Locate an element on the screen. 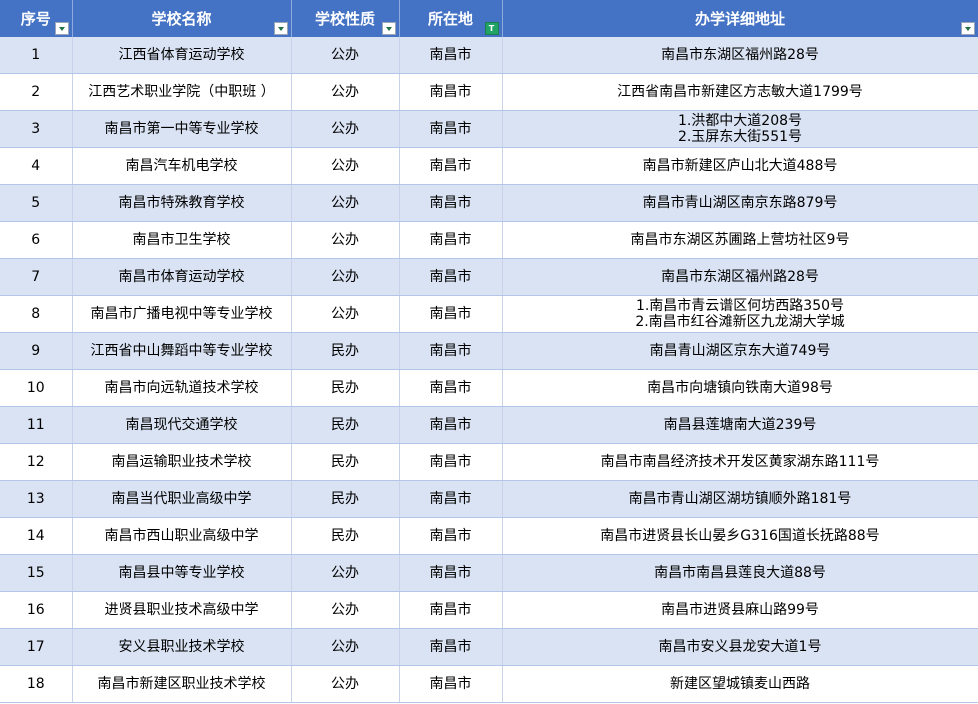 The image size is (978, 704). table-row: 3 南昌市第一中等专业学校 公办 南昌市 1.洪都中大道208号 2.玉屏东大街551号 is located at coordinates (489, 129).